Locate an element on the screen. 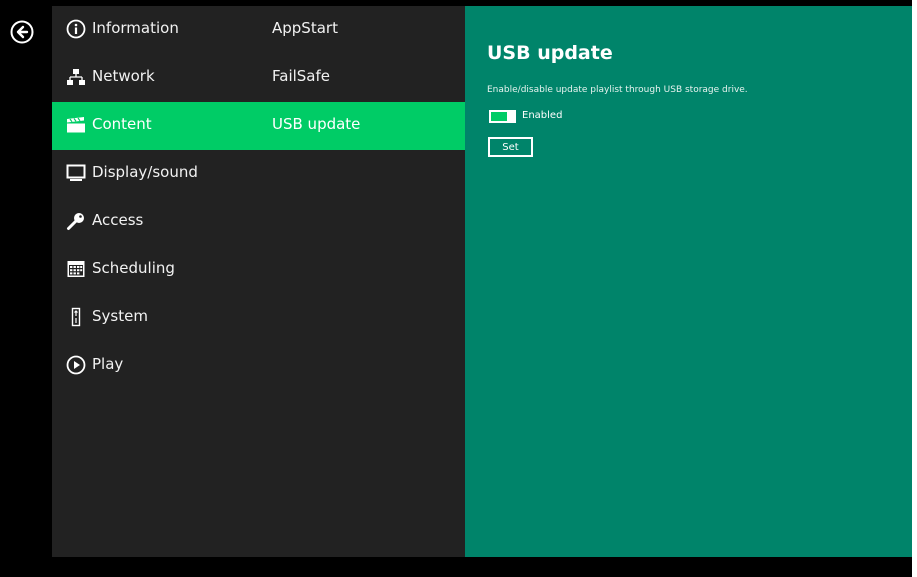 Image resolution: width=917 pixels, height=577 pixels. menu-item-access: Access is located at coordinates (258, 222).